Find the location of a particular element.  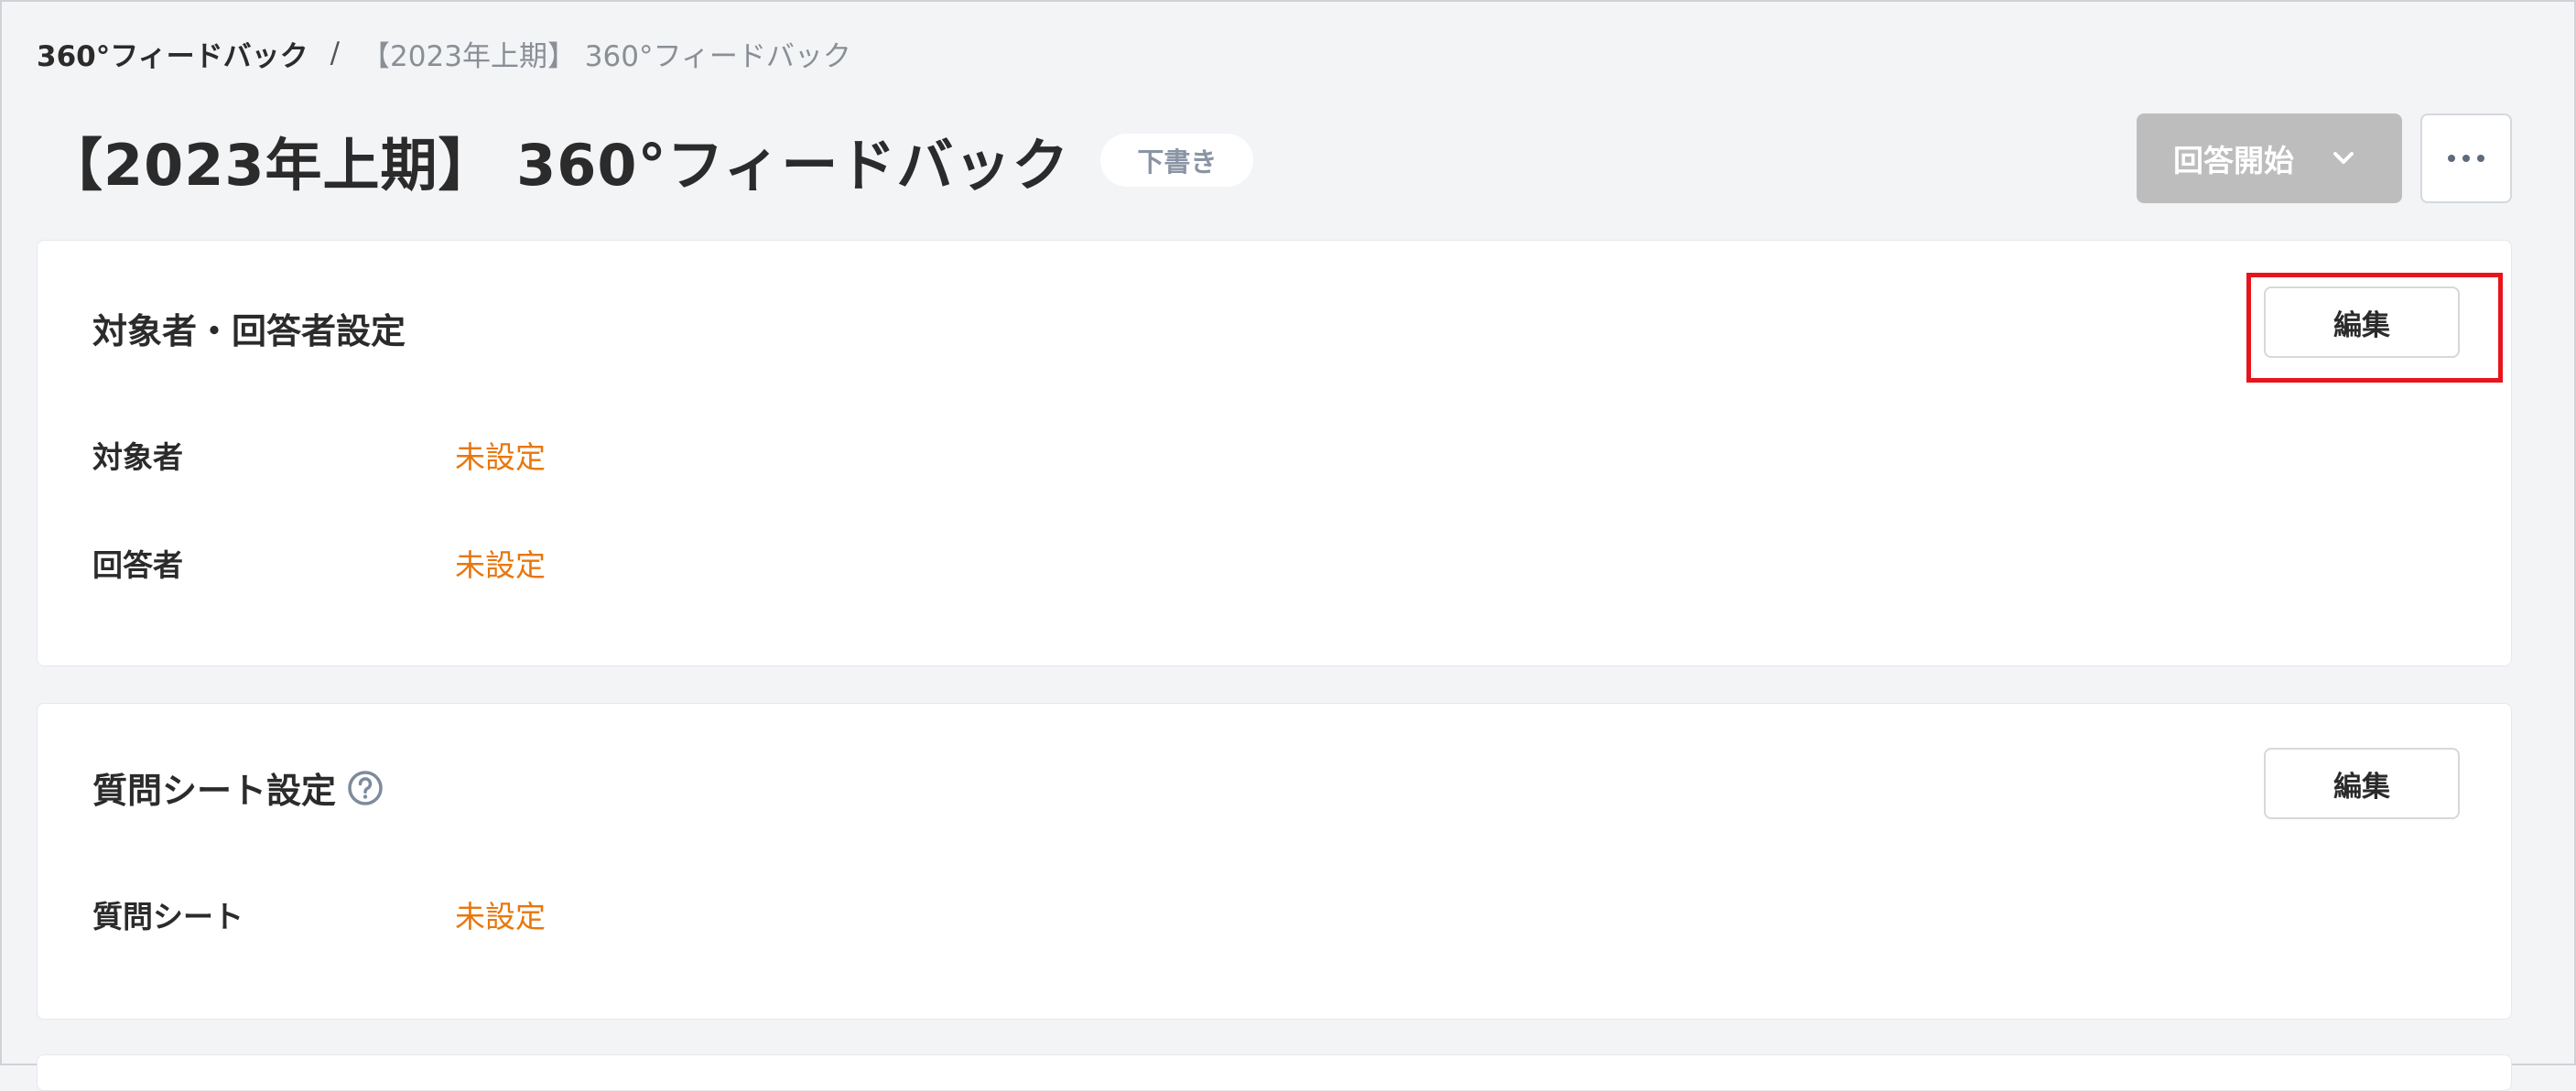

start-answer-button: 回答開始 is located at coordinates (2270, 158).